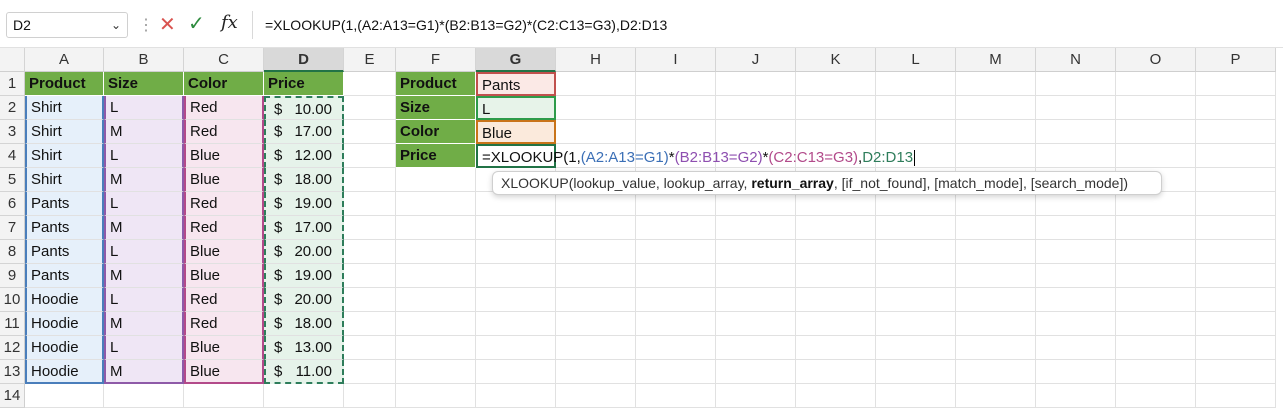 The width and height of the screenshot is (1283, 408). What do you see at coordinates (224, 396) in the screenshot?
I see `cell-c14` at bounding box center [224, 396].